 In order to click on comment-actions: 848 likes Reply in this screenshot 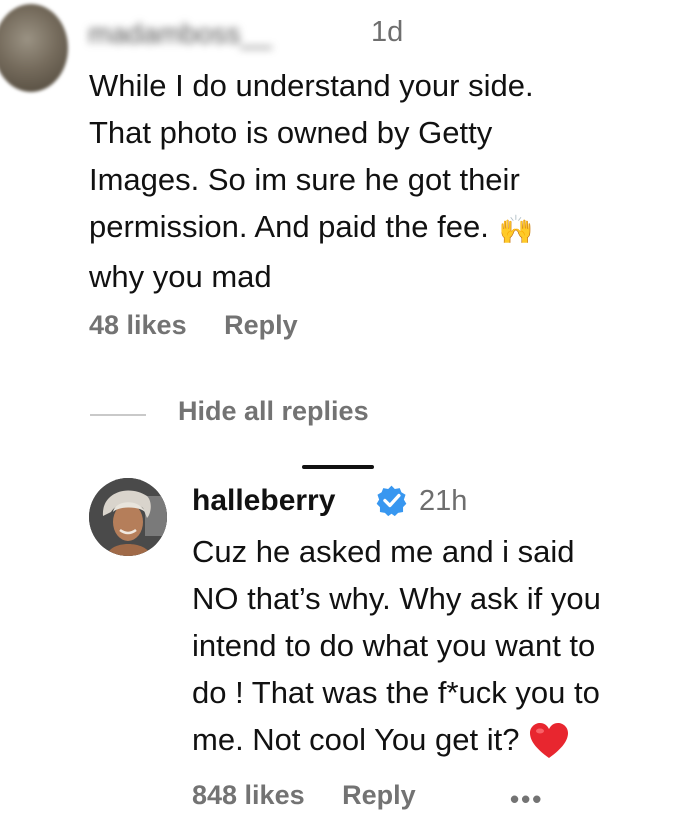, I will do `click(319, 795)`.